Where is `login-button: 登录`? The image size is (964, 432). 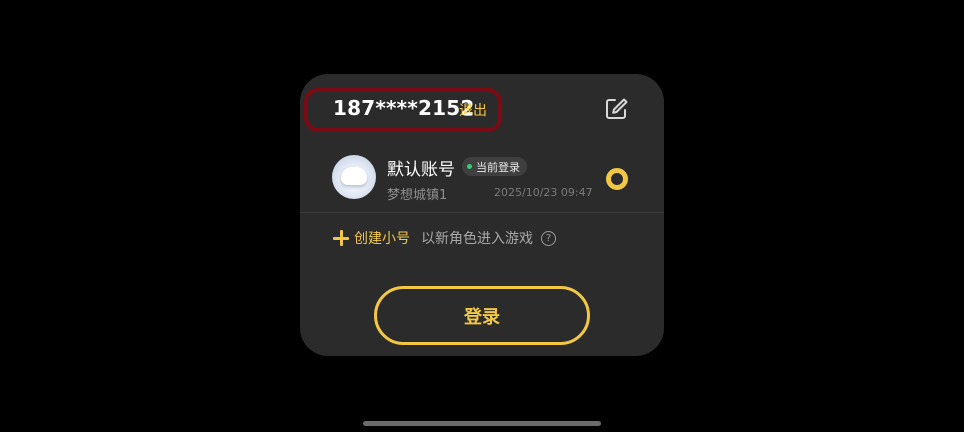
login-button: 登录 is located at coordinates (482, 315).